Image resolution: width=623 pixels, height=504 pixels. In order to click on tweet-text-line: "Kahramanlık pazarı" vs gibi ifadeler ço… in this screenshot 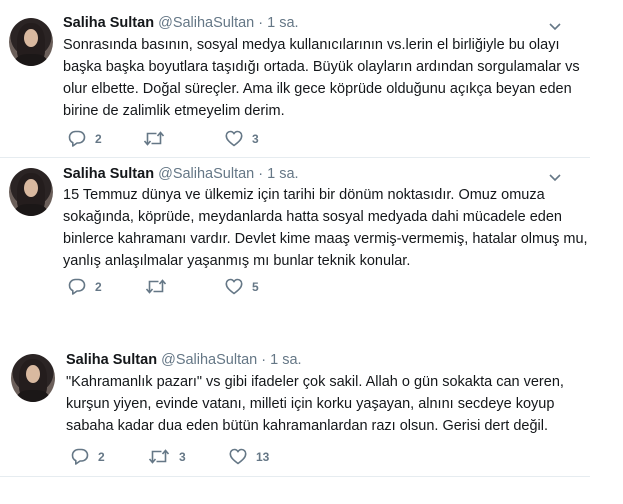, I will do `click(315, 382)`.